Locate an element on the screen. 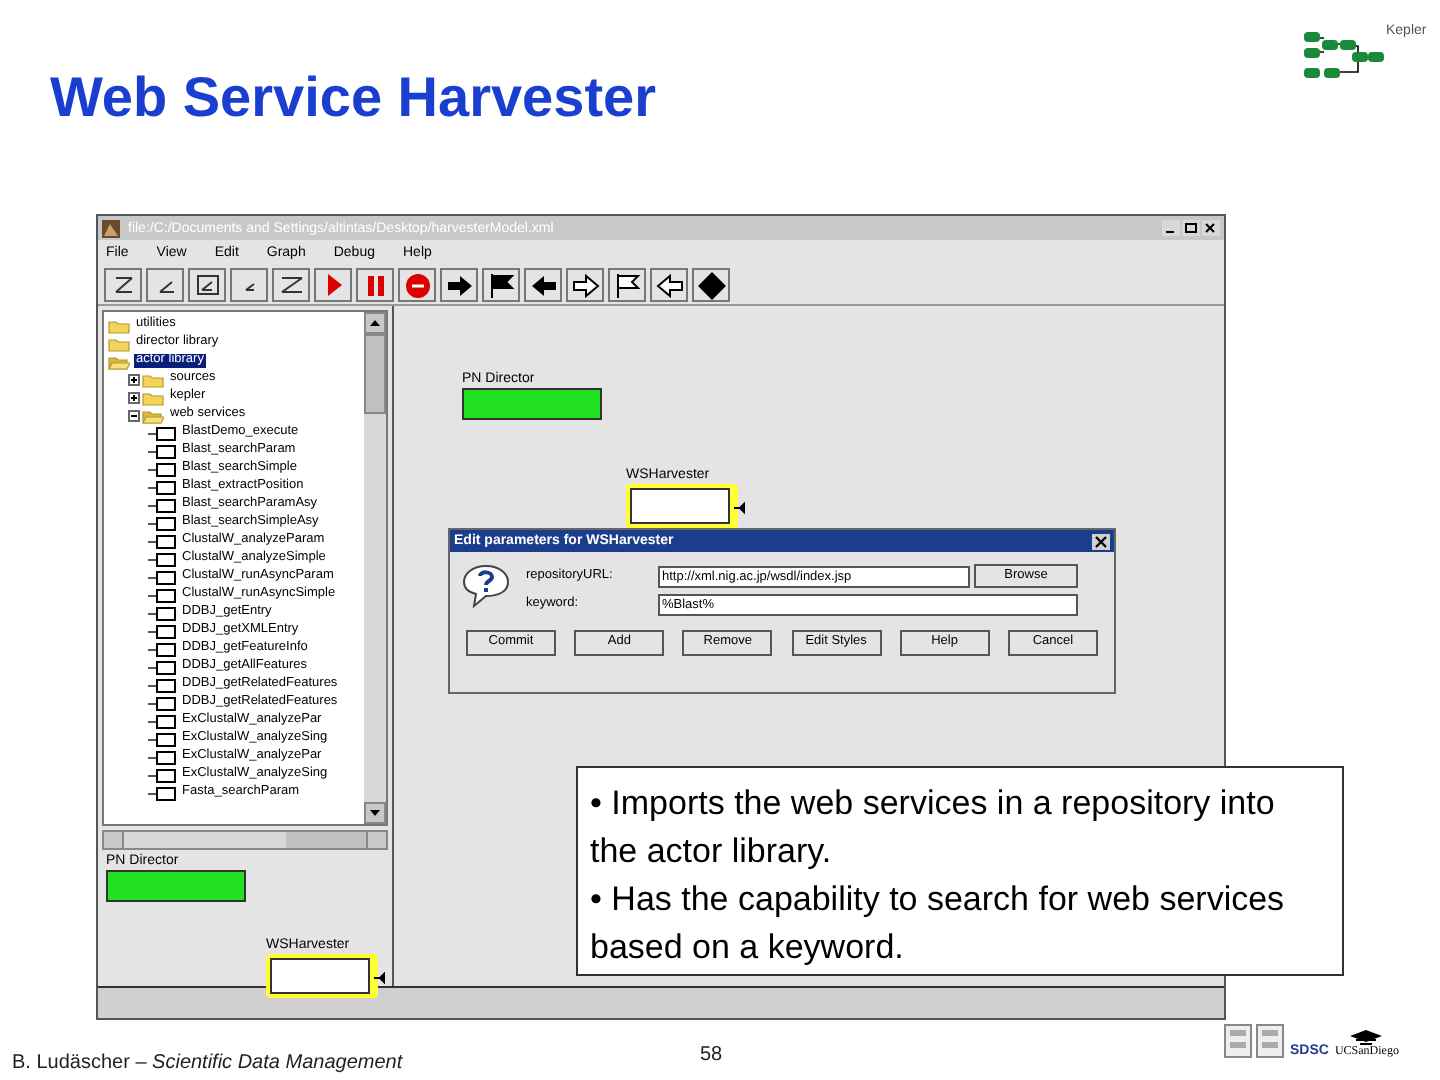  minimize-icon is located at coordinates (1171, 228).